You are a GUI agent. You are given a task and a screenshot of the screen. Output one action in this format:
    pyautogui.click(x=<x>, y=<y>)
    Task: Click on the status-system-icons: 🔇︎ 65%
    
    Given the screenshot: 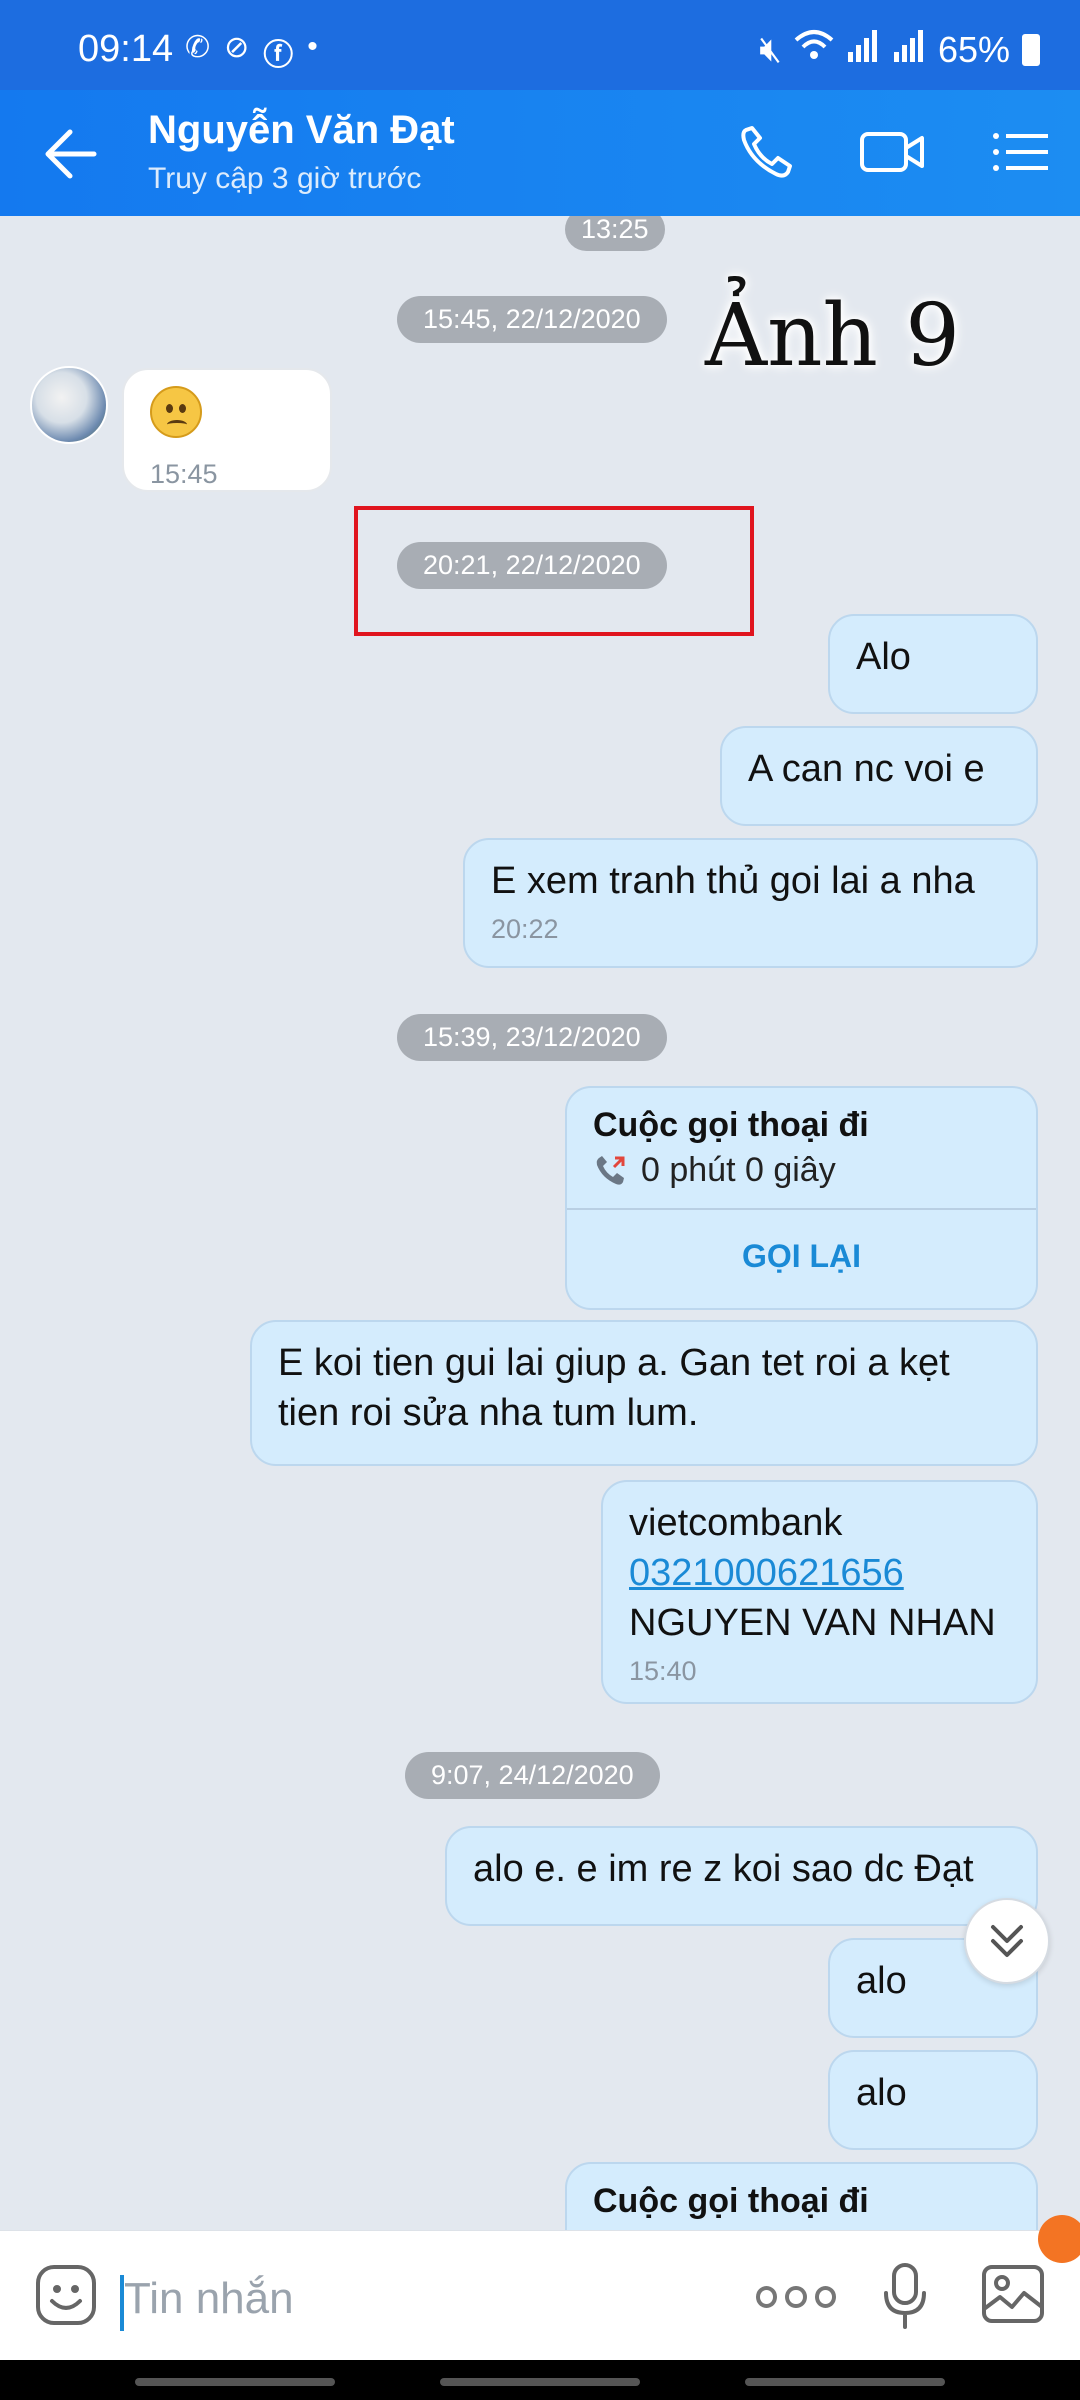 What is the action you would take?
    pyautogui.click(x=899, y=49)
    